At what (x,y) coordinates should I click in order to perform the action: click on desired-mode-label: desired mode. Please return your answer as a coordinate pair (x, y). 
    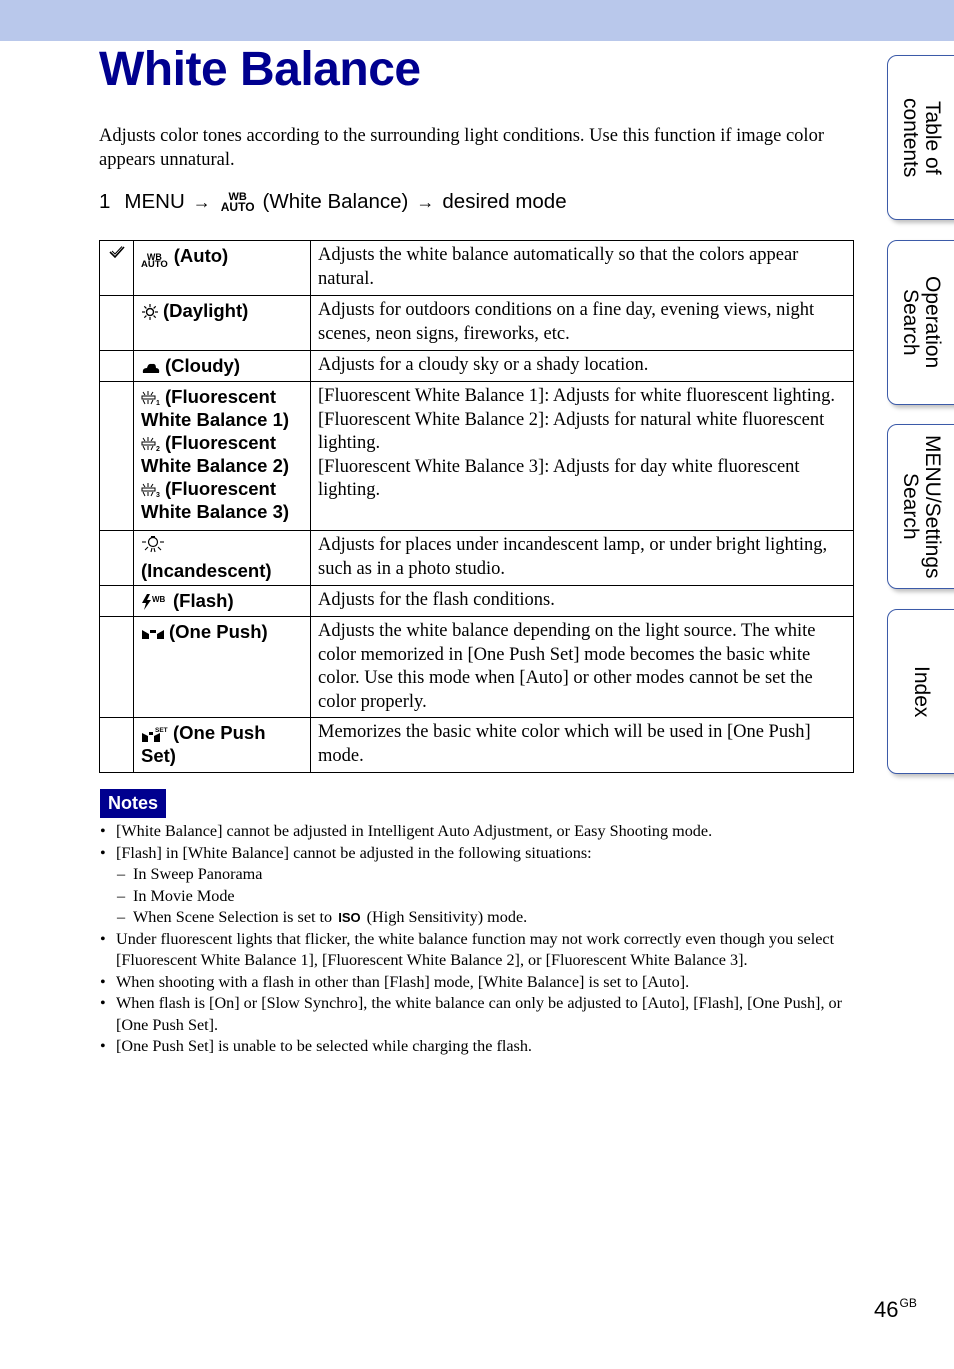
    Looking at the image, I should click on (504, 201).